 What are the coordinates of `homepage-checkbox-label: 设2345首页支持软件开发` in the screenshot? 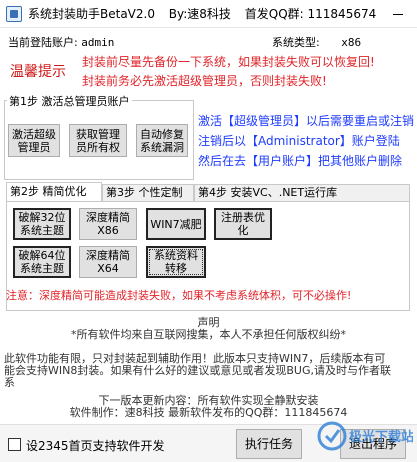 It's located at (95, 446).